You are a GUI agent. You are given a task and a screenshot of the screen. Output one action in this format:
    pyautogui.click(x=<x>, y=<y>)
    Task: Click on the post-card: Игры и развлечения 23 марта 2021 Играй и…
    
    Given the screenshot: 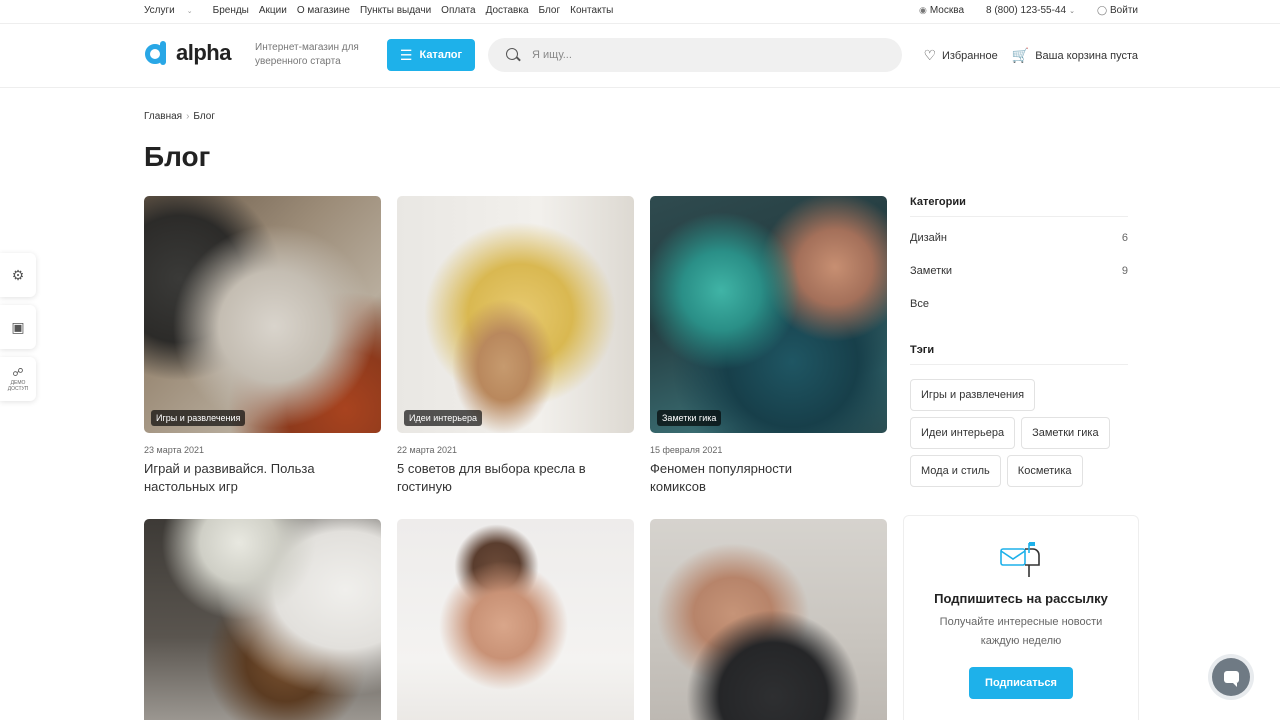 What is the action you would take?
    pyautogui.click(x=262, y=346)
    